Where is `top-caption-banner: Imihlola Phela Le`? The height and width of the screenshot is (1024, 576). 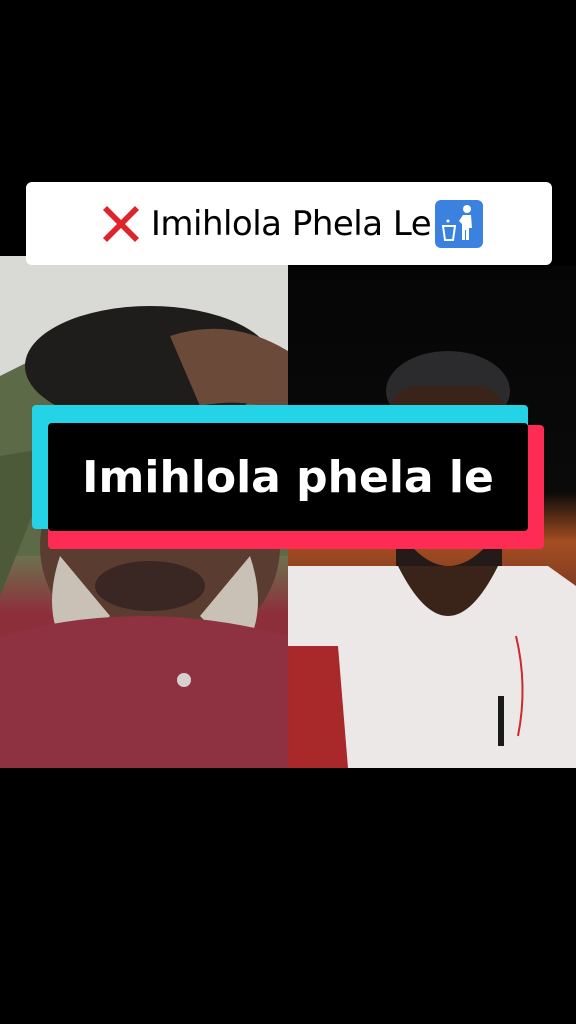
top-caption-banner: Imihlola Phela Le is located at coordinates (289, 223).